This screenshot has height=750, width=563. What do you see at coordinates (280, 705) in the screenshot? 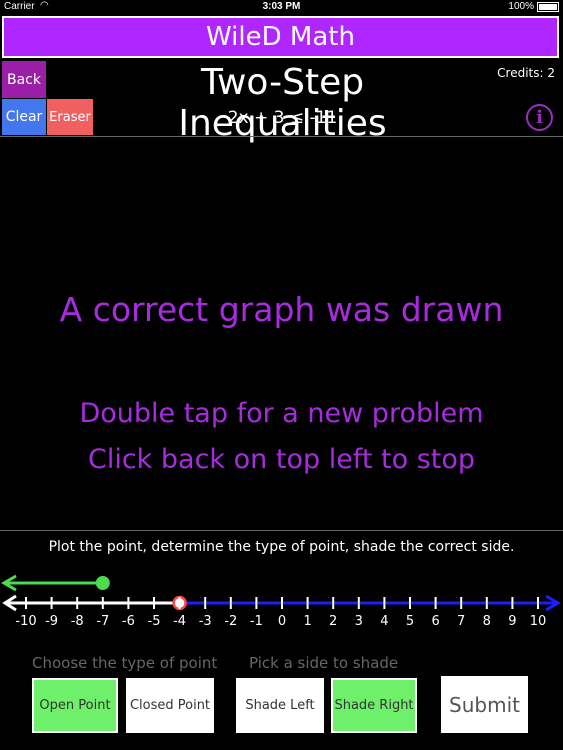
I see `shade-left-button: Shade Left` at bounding box center [280, 705].